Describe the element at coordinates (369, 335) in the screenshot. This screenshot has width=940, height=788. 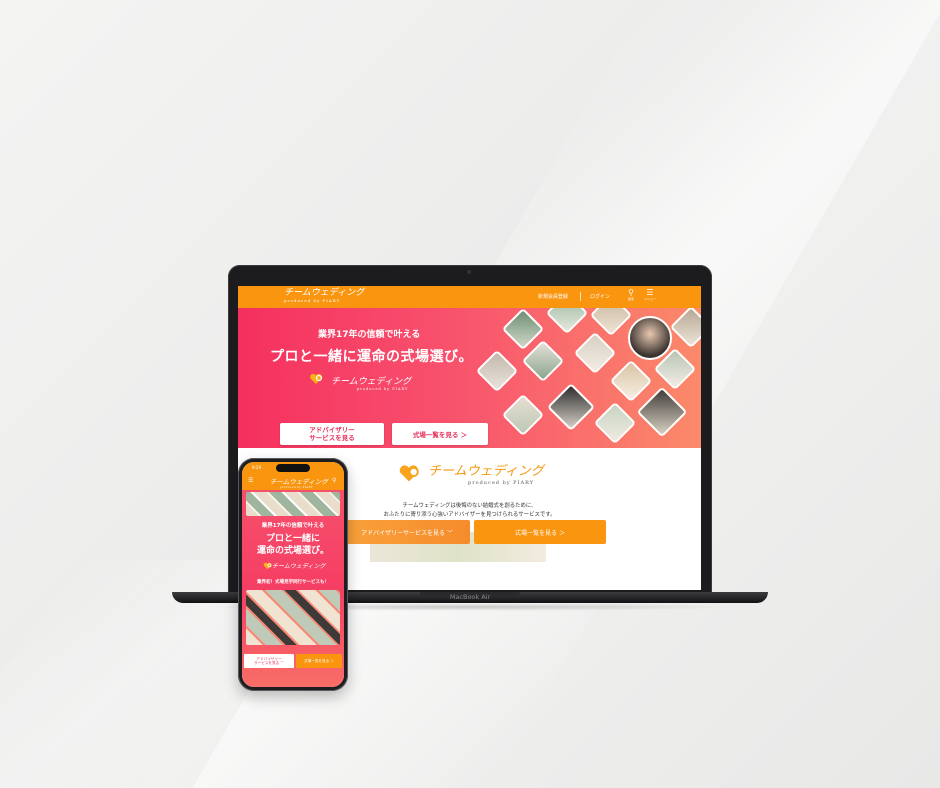
I see `hero-subtitle: 業界17年の信頼で叶える` at that location.